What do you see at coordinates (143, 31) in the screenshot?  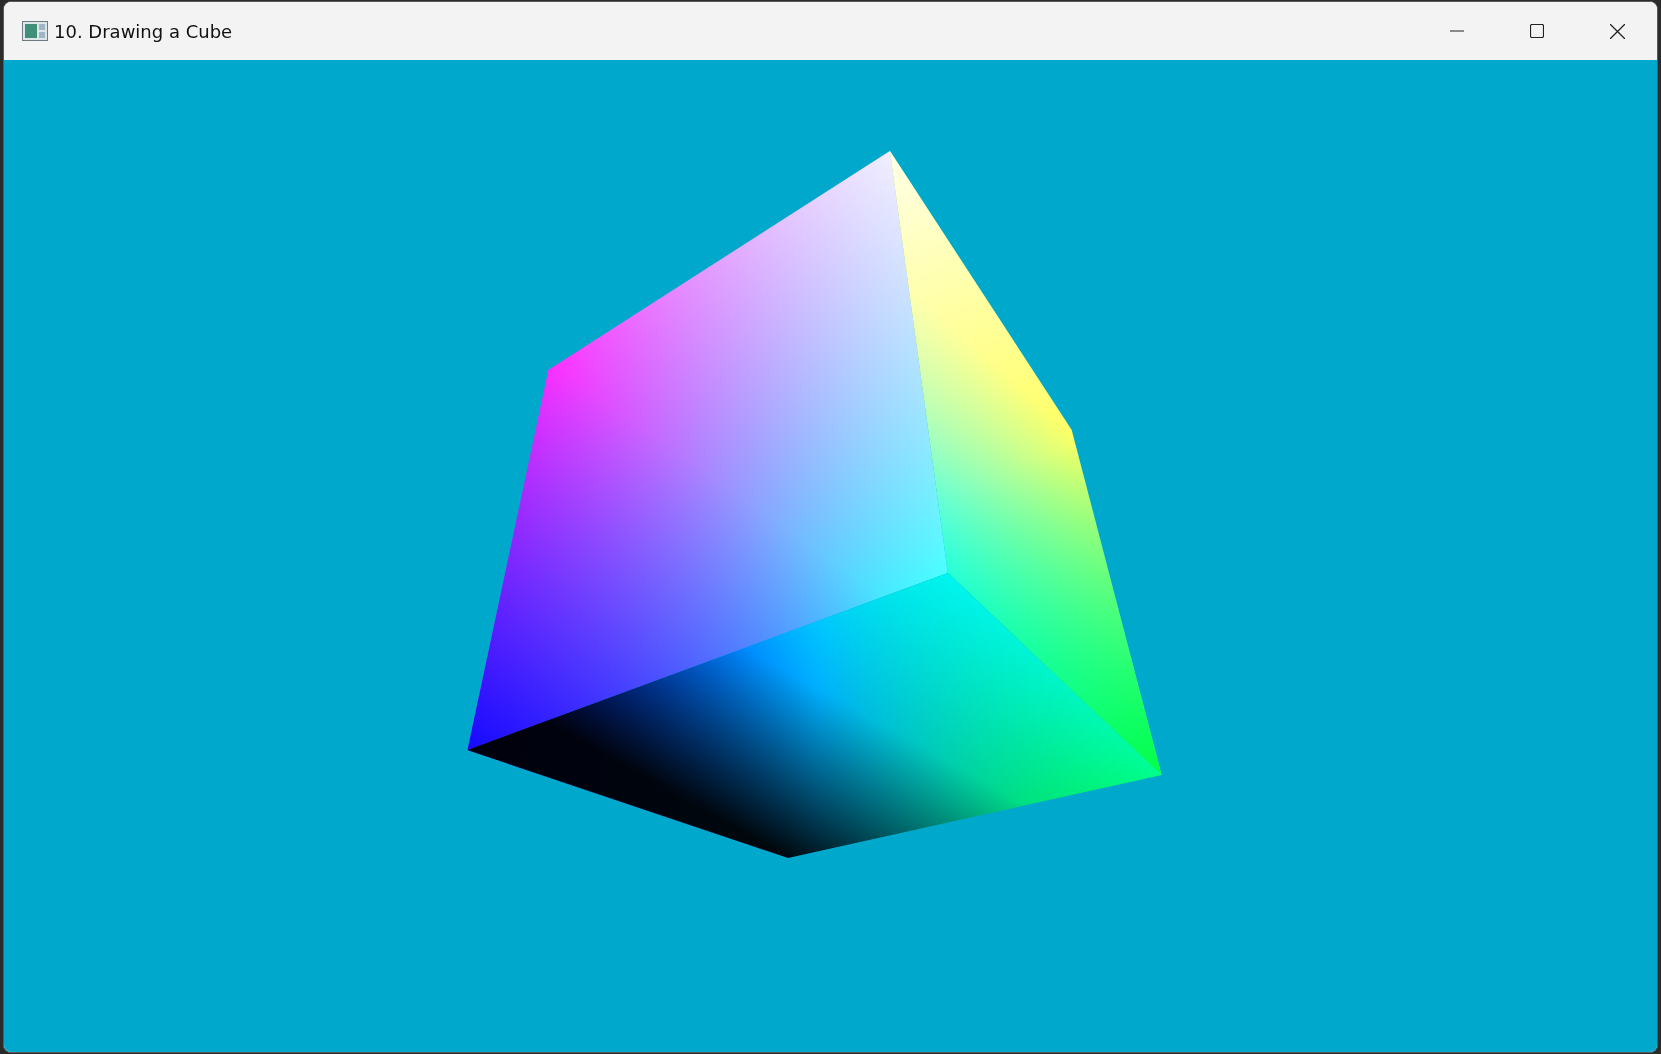 I see `window-title: 10. Drawing a Cube` at bounding box center [143, 31].